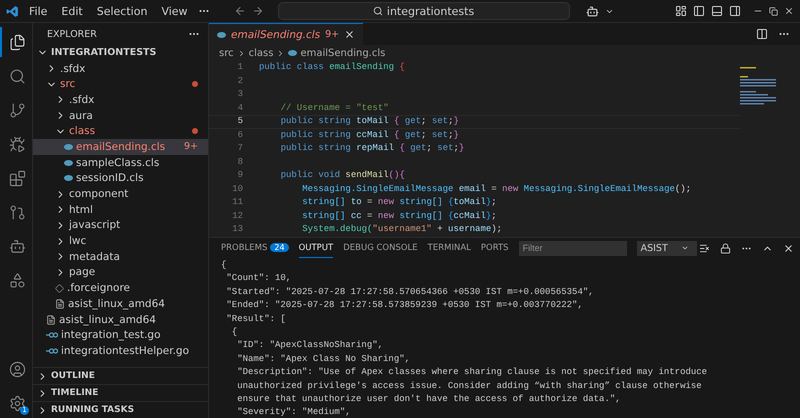  I want to click on section-header: TIMELINE, so click(120, 392).